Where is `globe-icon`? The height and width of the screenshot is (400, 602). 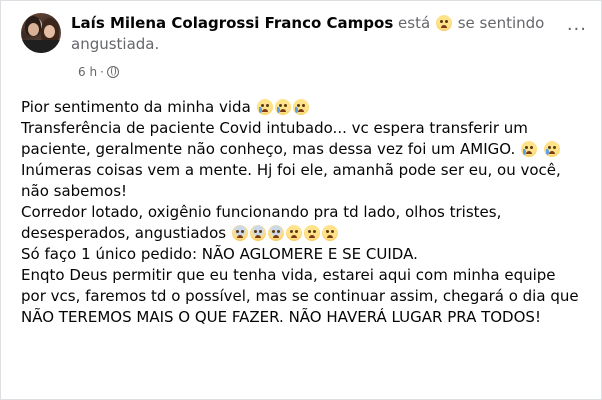
globe-icon is located at coordinates (112, 72).